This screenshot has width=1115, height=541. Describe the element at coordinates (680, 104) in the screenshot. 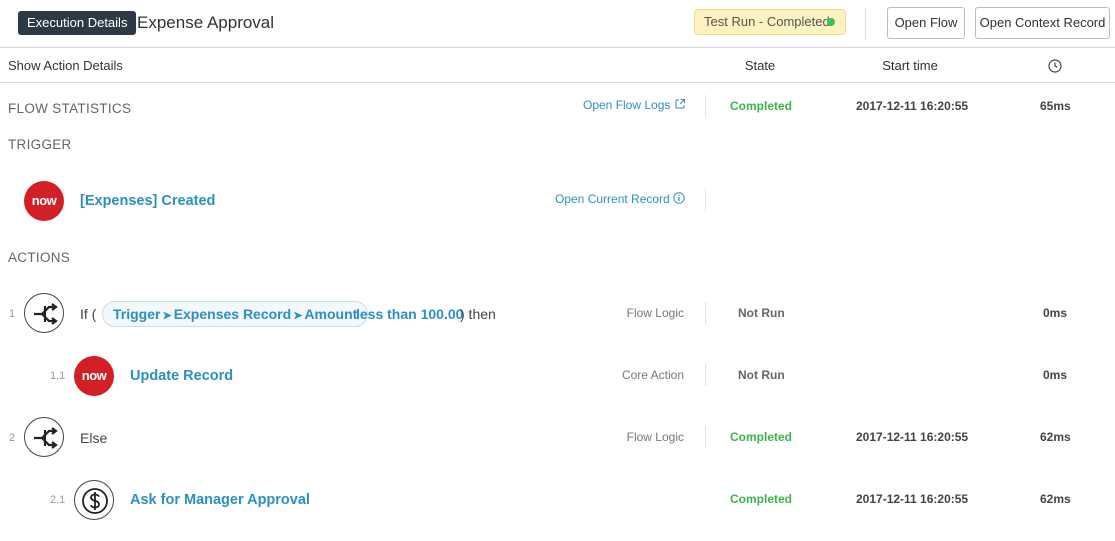

I see `external-link-icon` at that location.